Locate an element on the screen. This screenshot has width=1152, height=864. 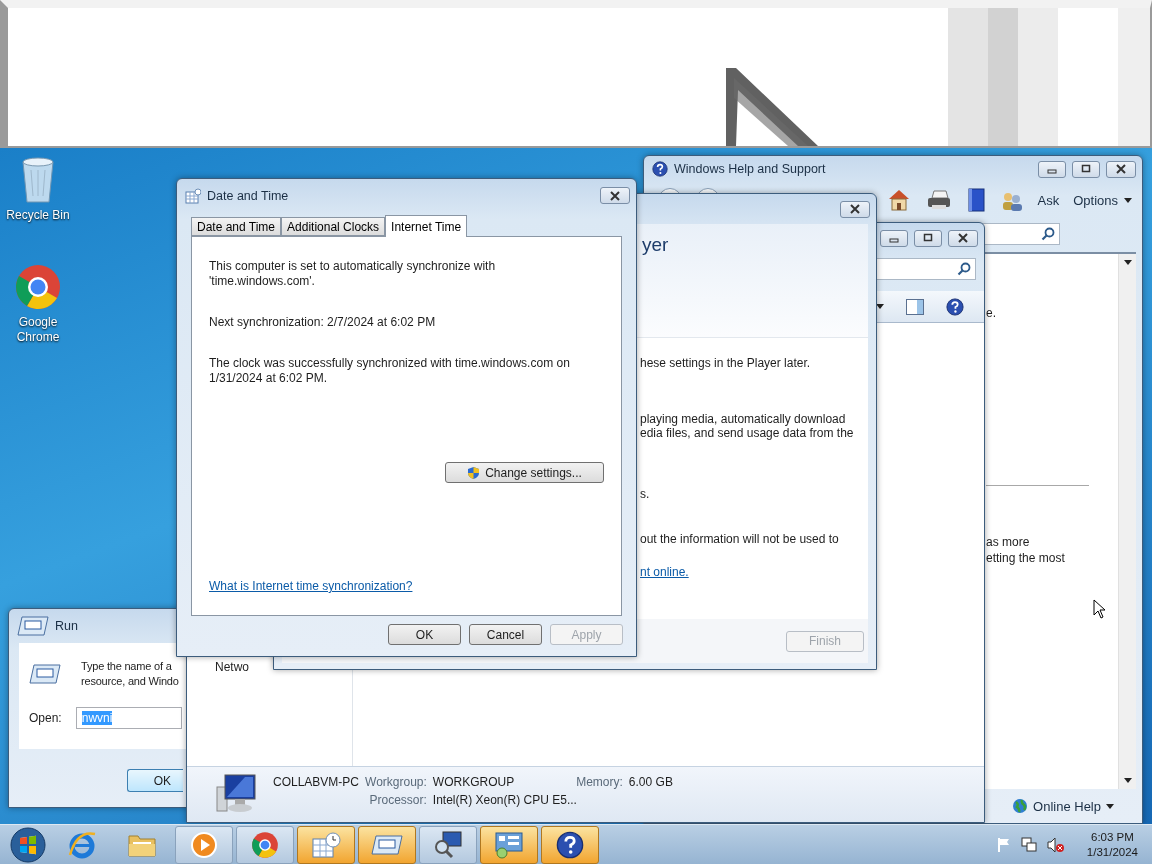
computer-name: COLLABVM-PC is located at coordinates (316, 782).